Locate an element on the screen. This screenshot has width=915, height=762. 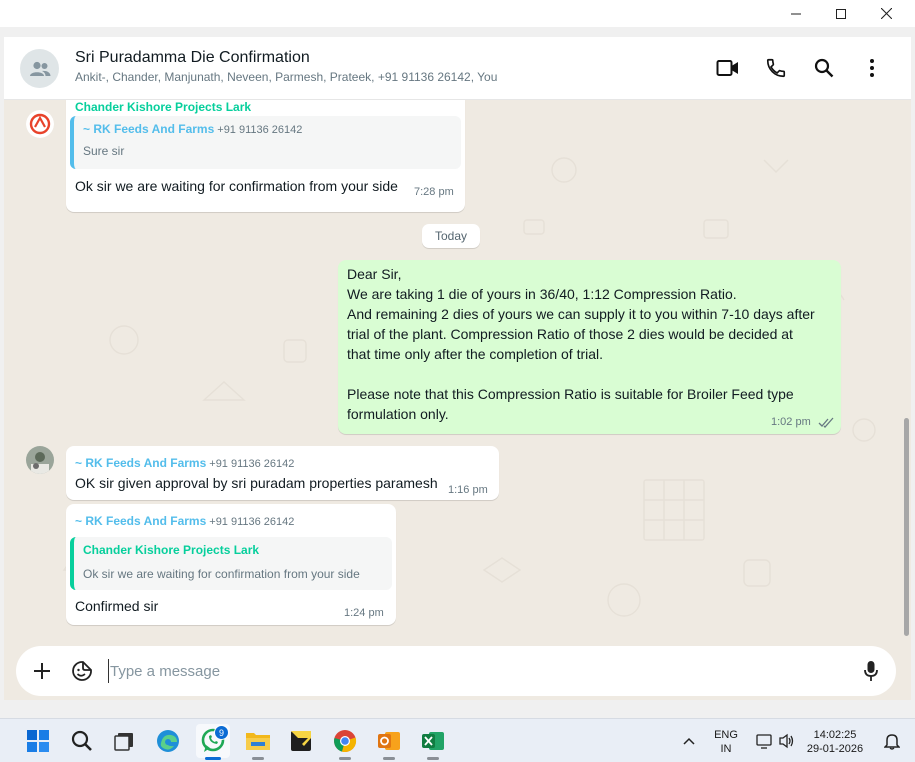
folder-icon is located at coordinates (258, 741).